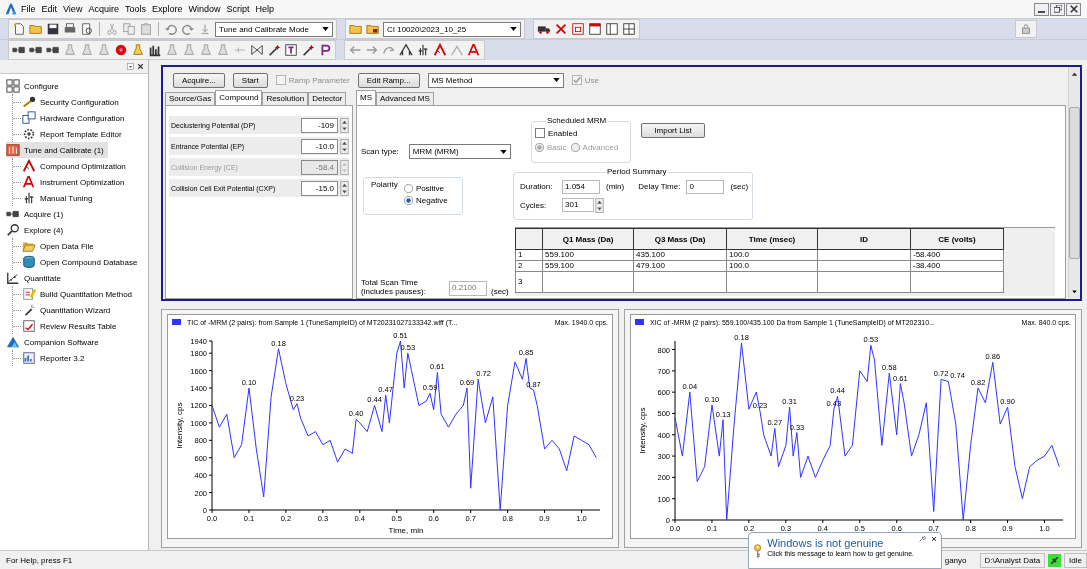 This screenshot has width=1087, height=569. I want to click on lock-icon, so click(1026, 29).